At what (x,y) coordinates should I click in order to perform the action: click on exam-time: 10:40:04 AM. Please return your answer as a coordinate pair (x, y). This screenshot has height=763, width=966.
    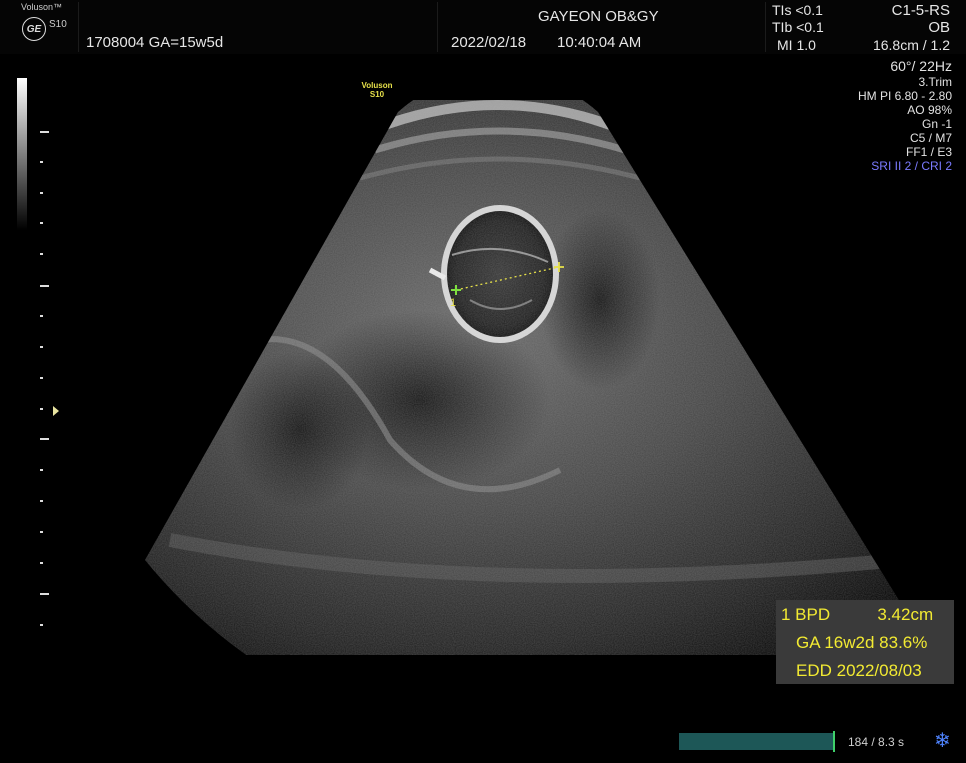
    Looking at the image, I should click on (599, 42).